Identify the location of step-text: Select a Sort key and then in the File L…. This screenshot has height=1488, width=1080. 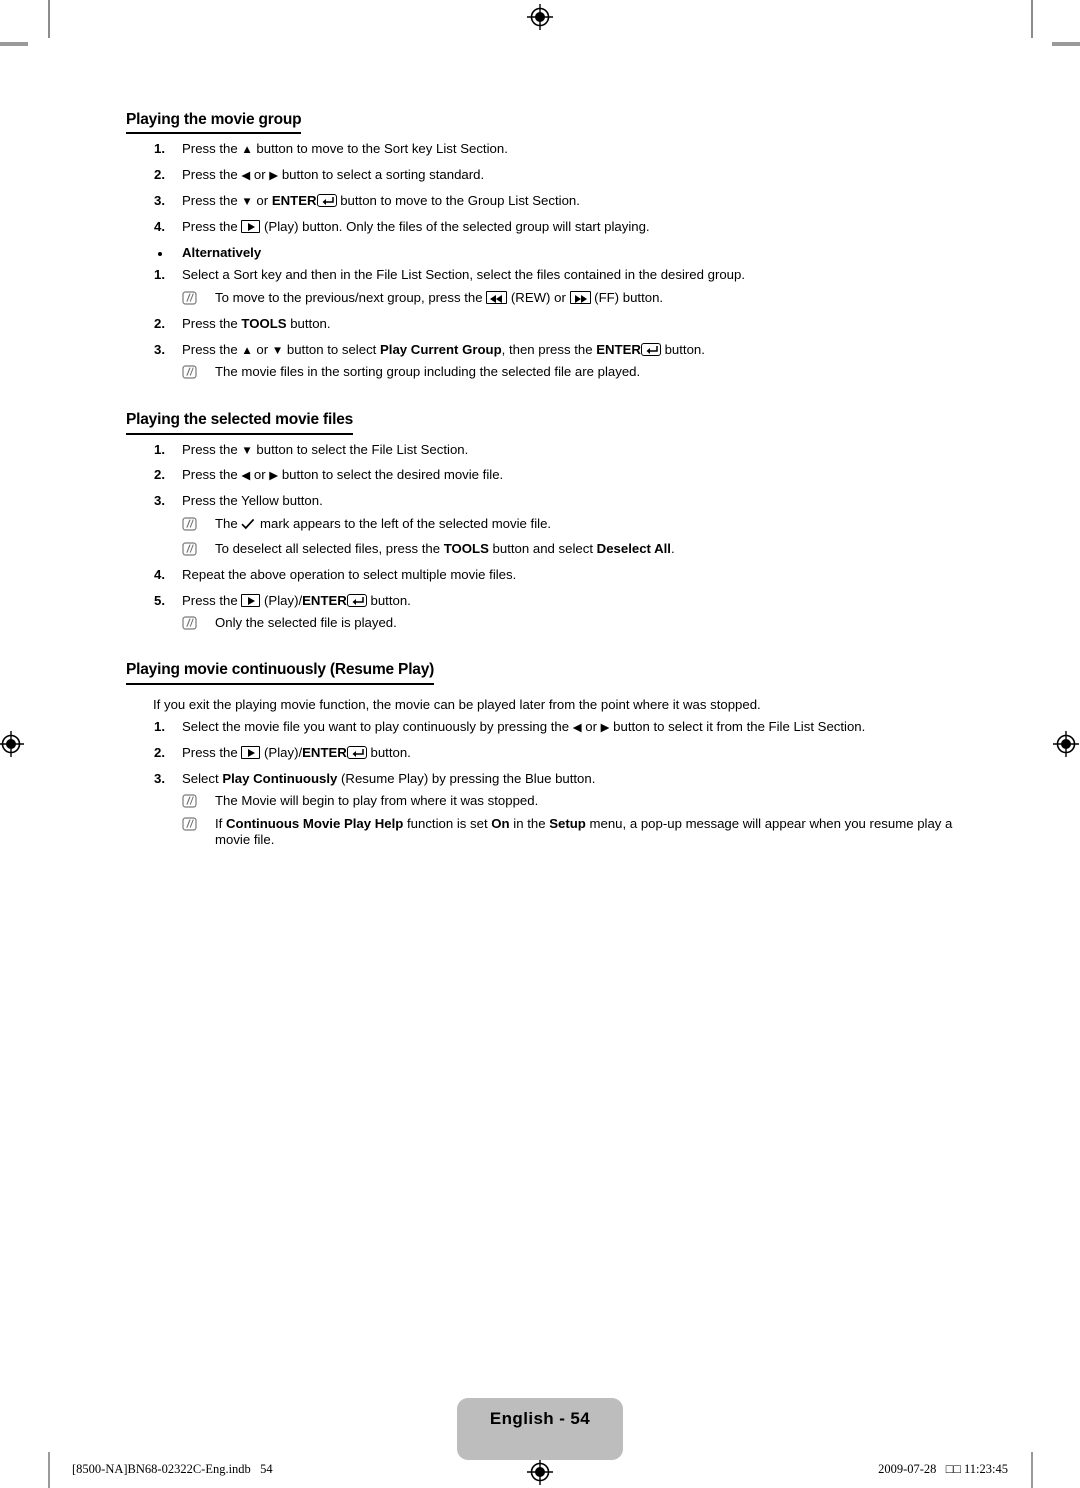
(463, 275).